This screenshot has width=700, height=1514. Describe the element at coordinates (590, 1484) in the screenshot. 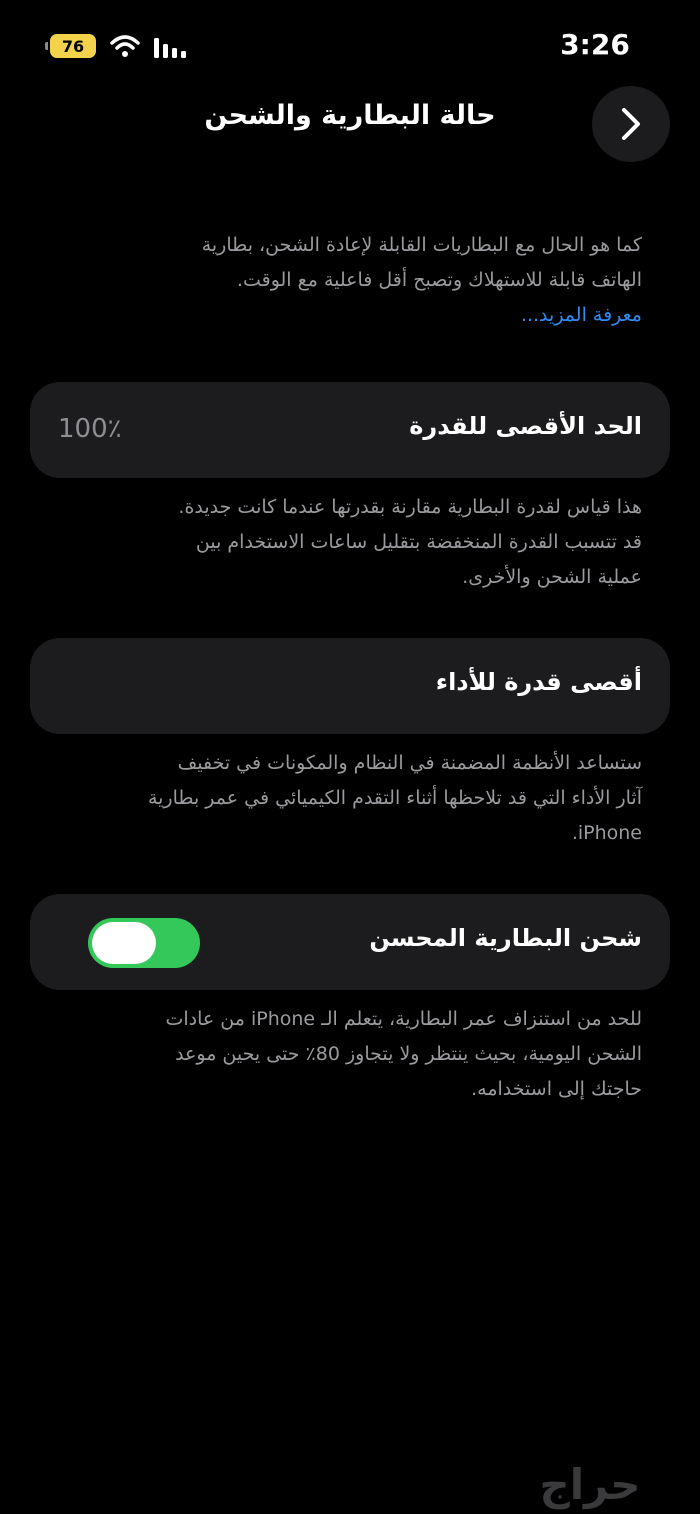

I see `watermark-logo: حراج` at that location.